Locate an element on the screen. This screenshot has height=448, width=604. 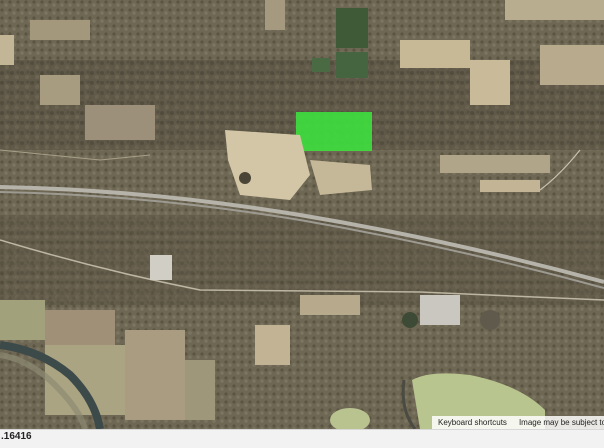
coordinate-readout: .16416 is located at coordinates (16, 436).